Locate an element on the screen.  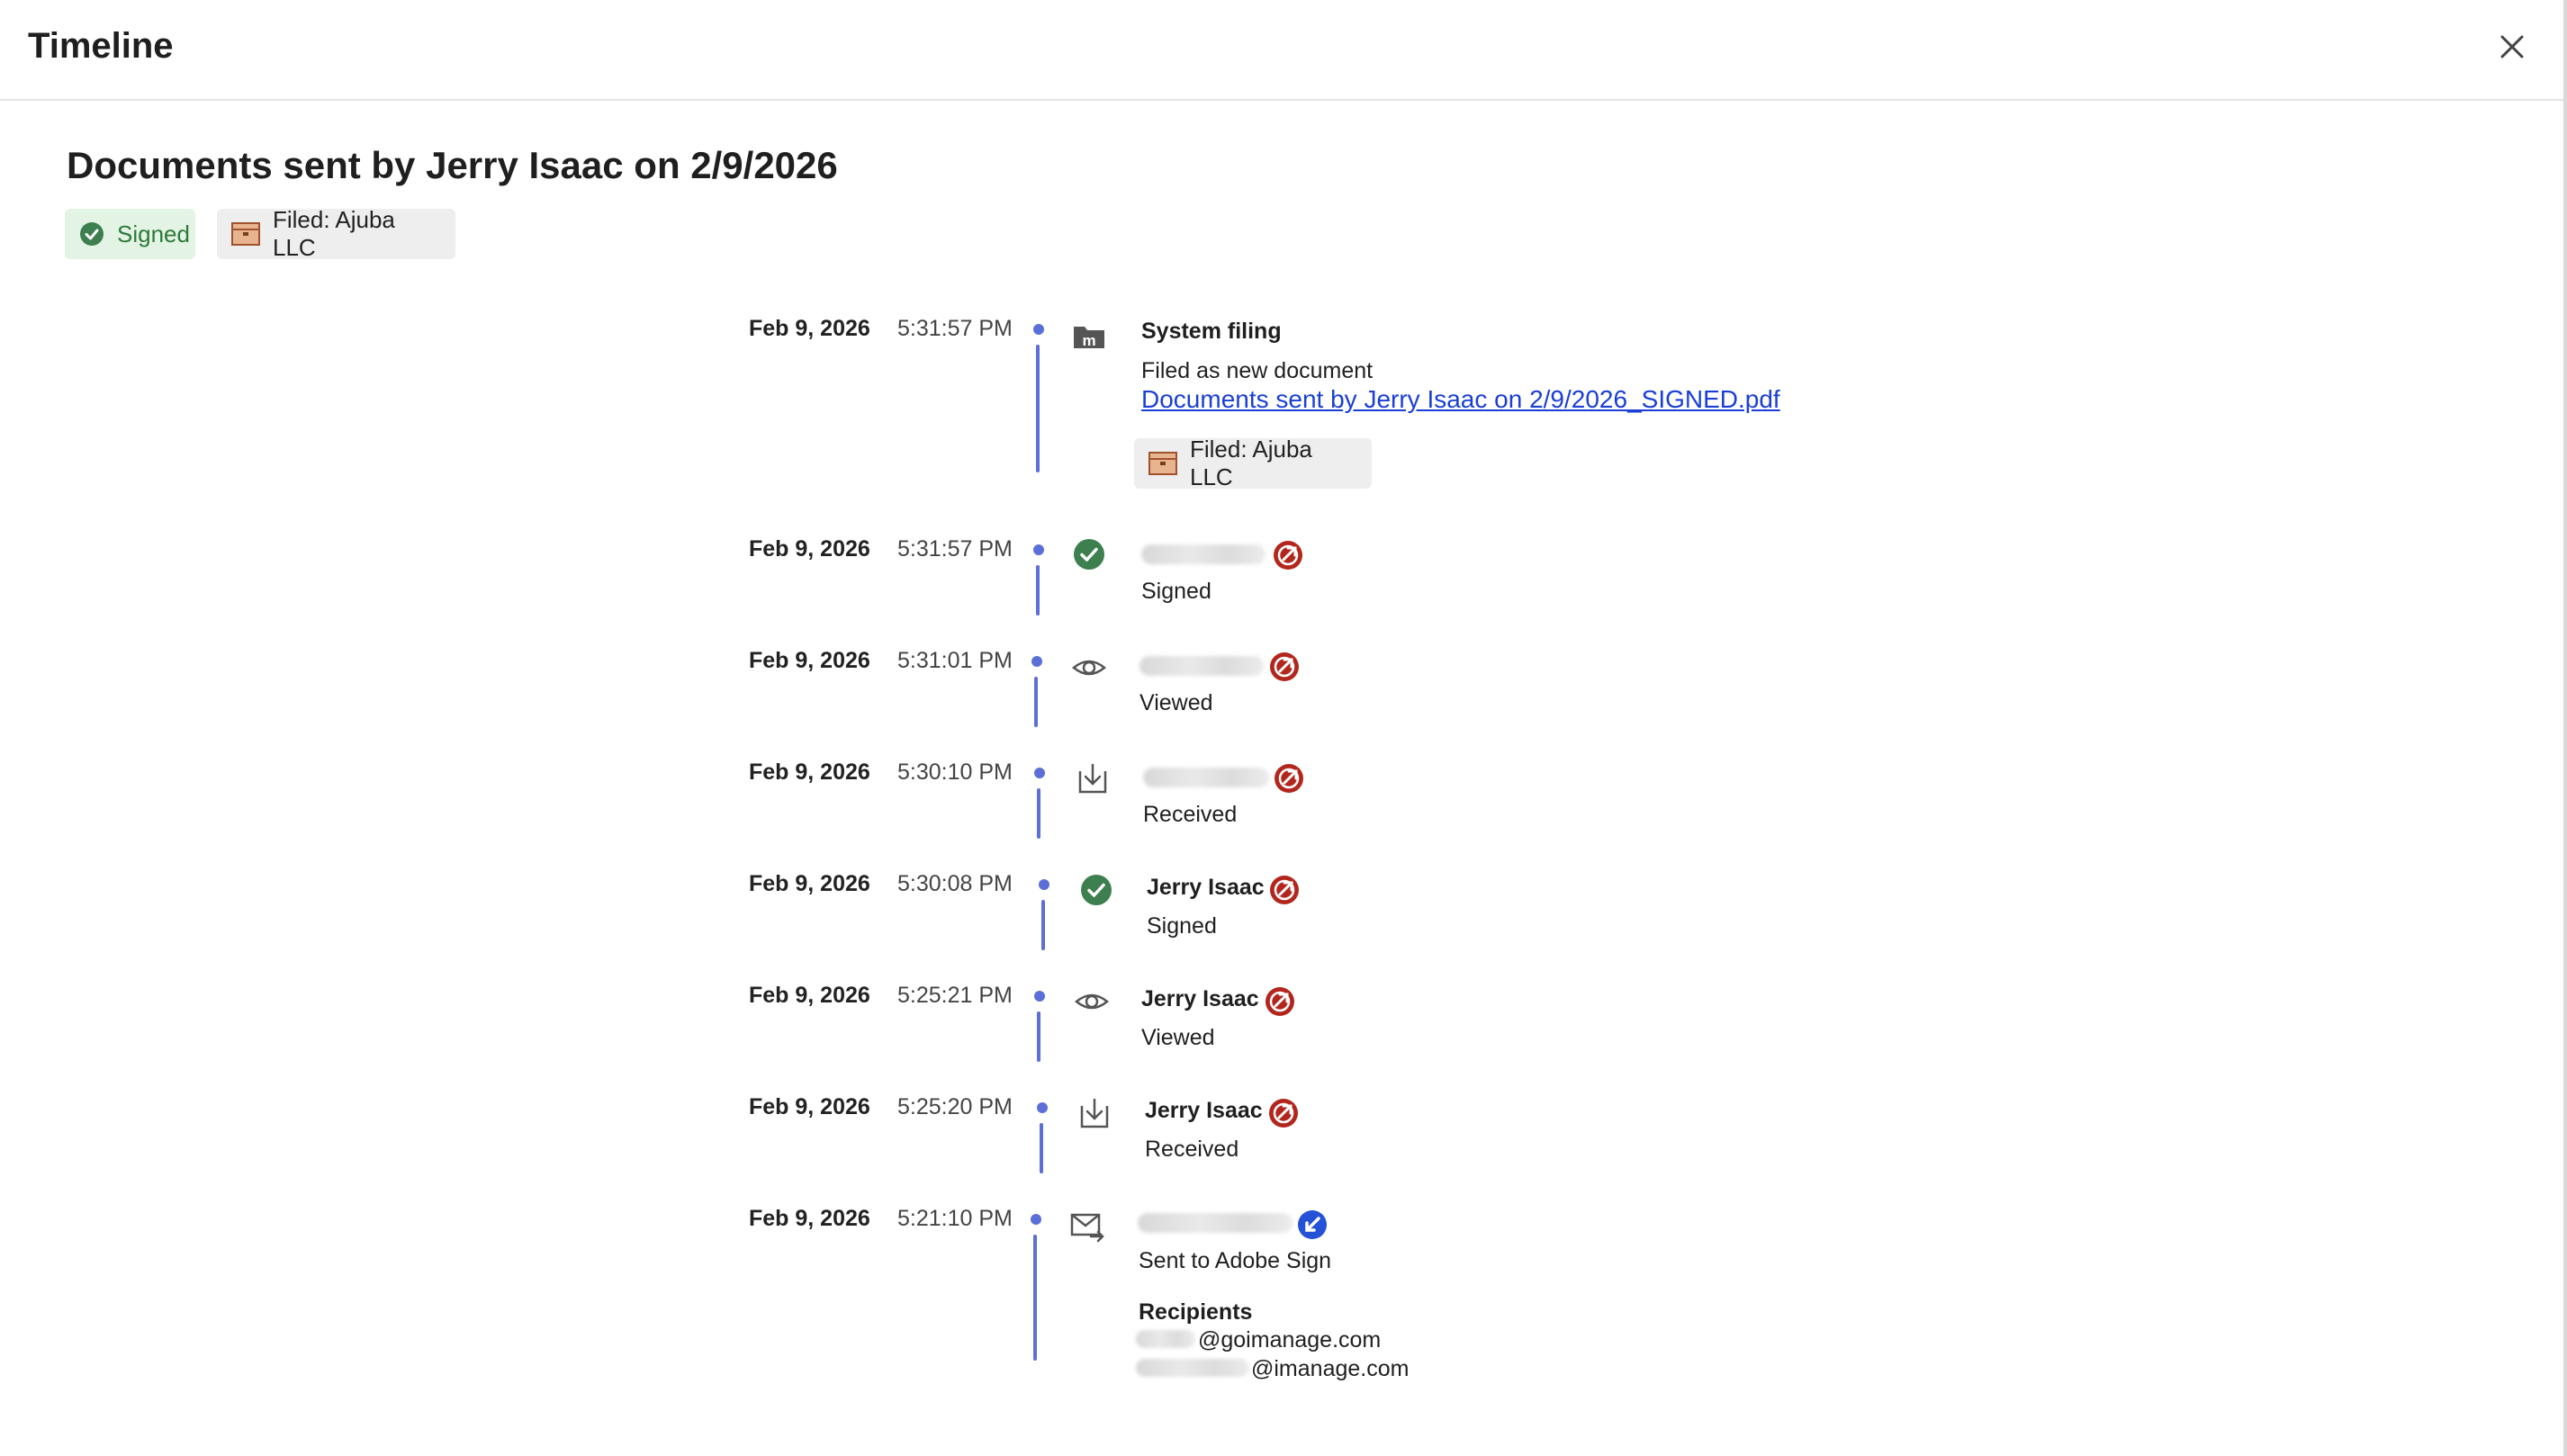
scrollbar-track is located at coordinates (2565, 728).